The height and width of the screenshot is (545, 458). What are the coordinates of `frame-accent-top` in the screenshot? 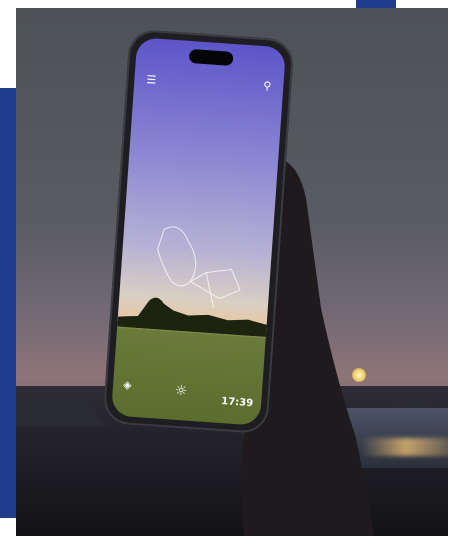 It's located at (376, 4).